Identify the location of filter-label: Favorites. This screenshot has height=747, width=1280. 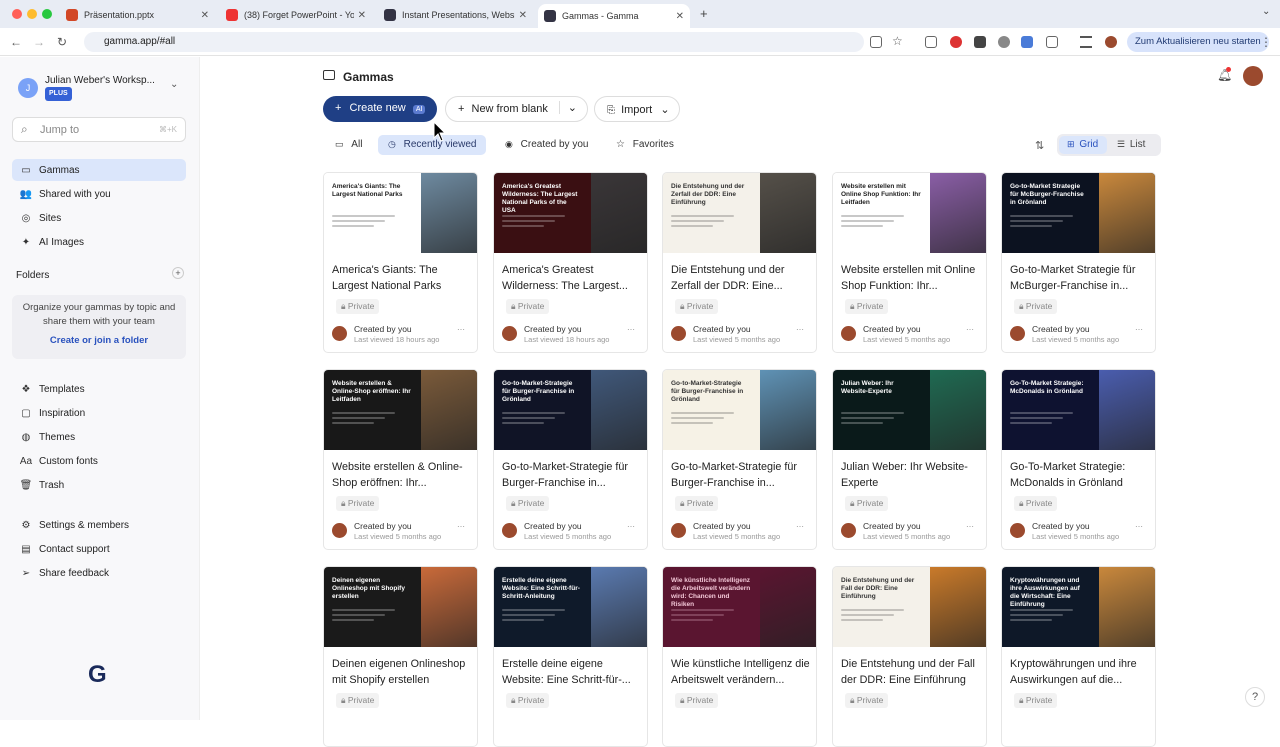
(653, 144).